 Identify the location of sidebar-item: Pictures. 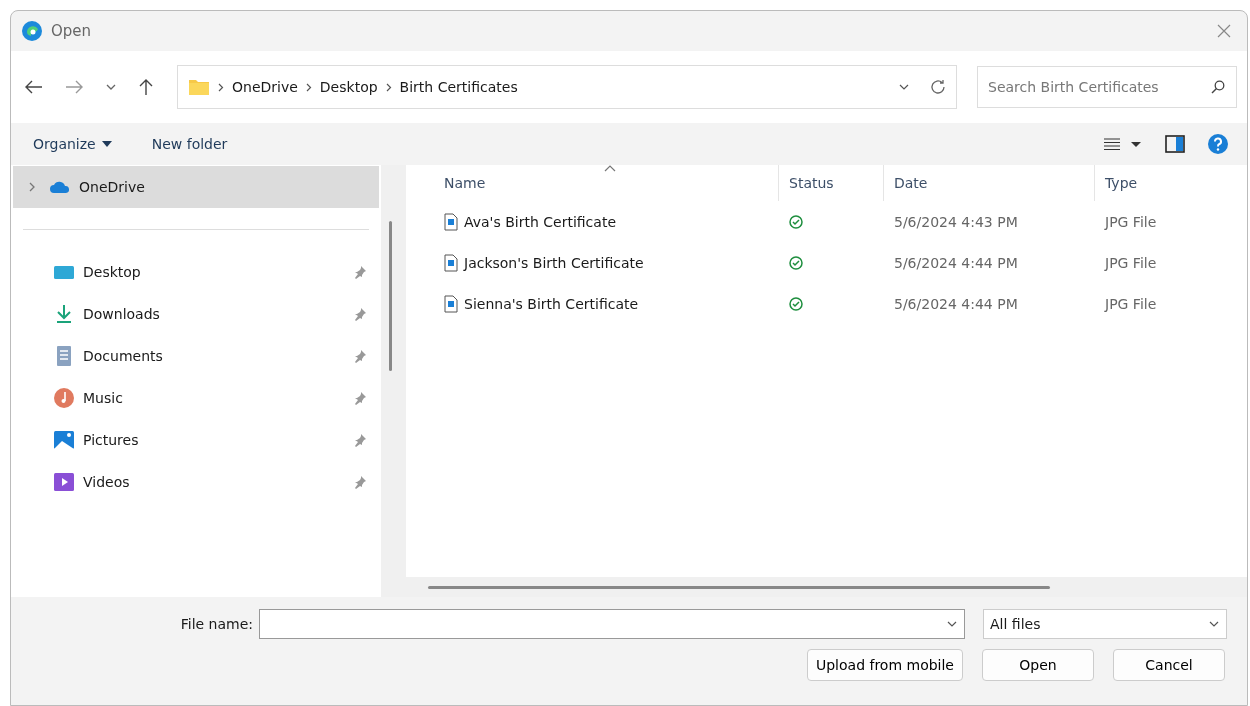
(196, 440).